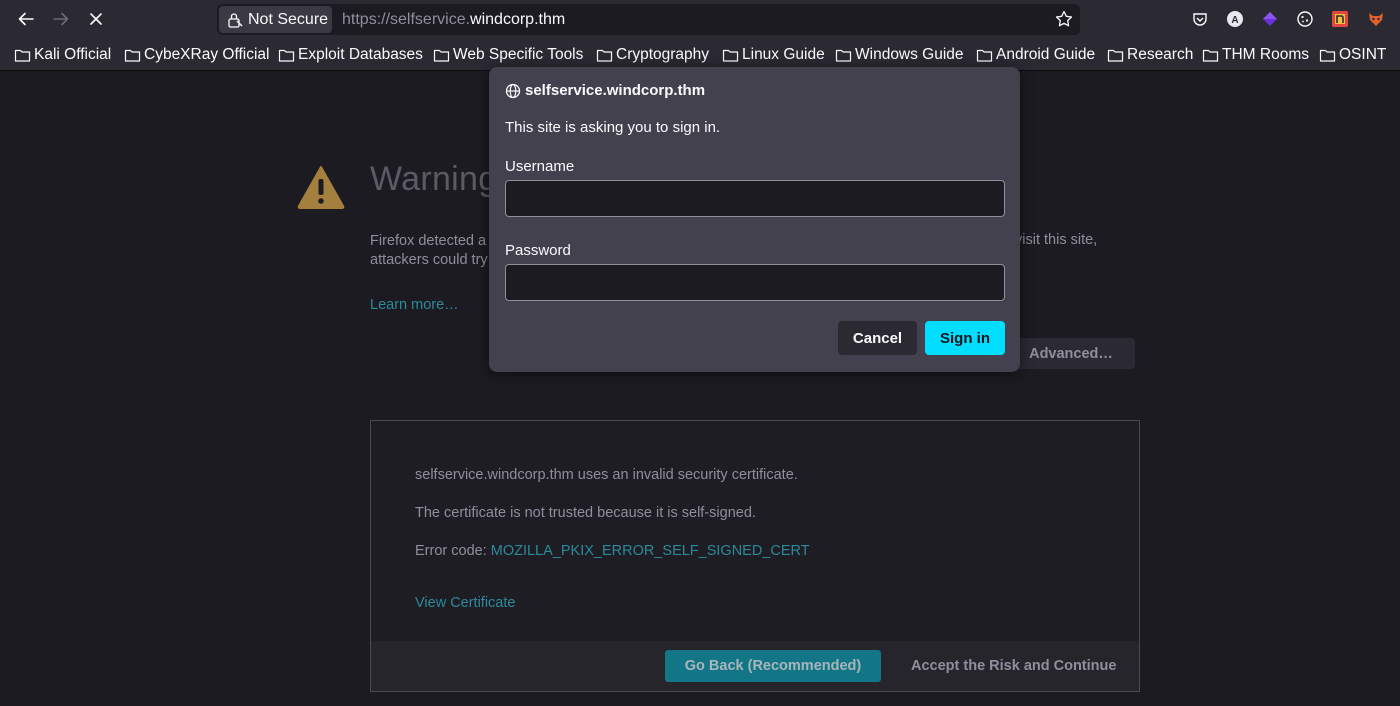  I want to click on dialog-host: selfservice.windcorp.thm, so click(615, 90).